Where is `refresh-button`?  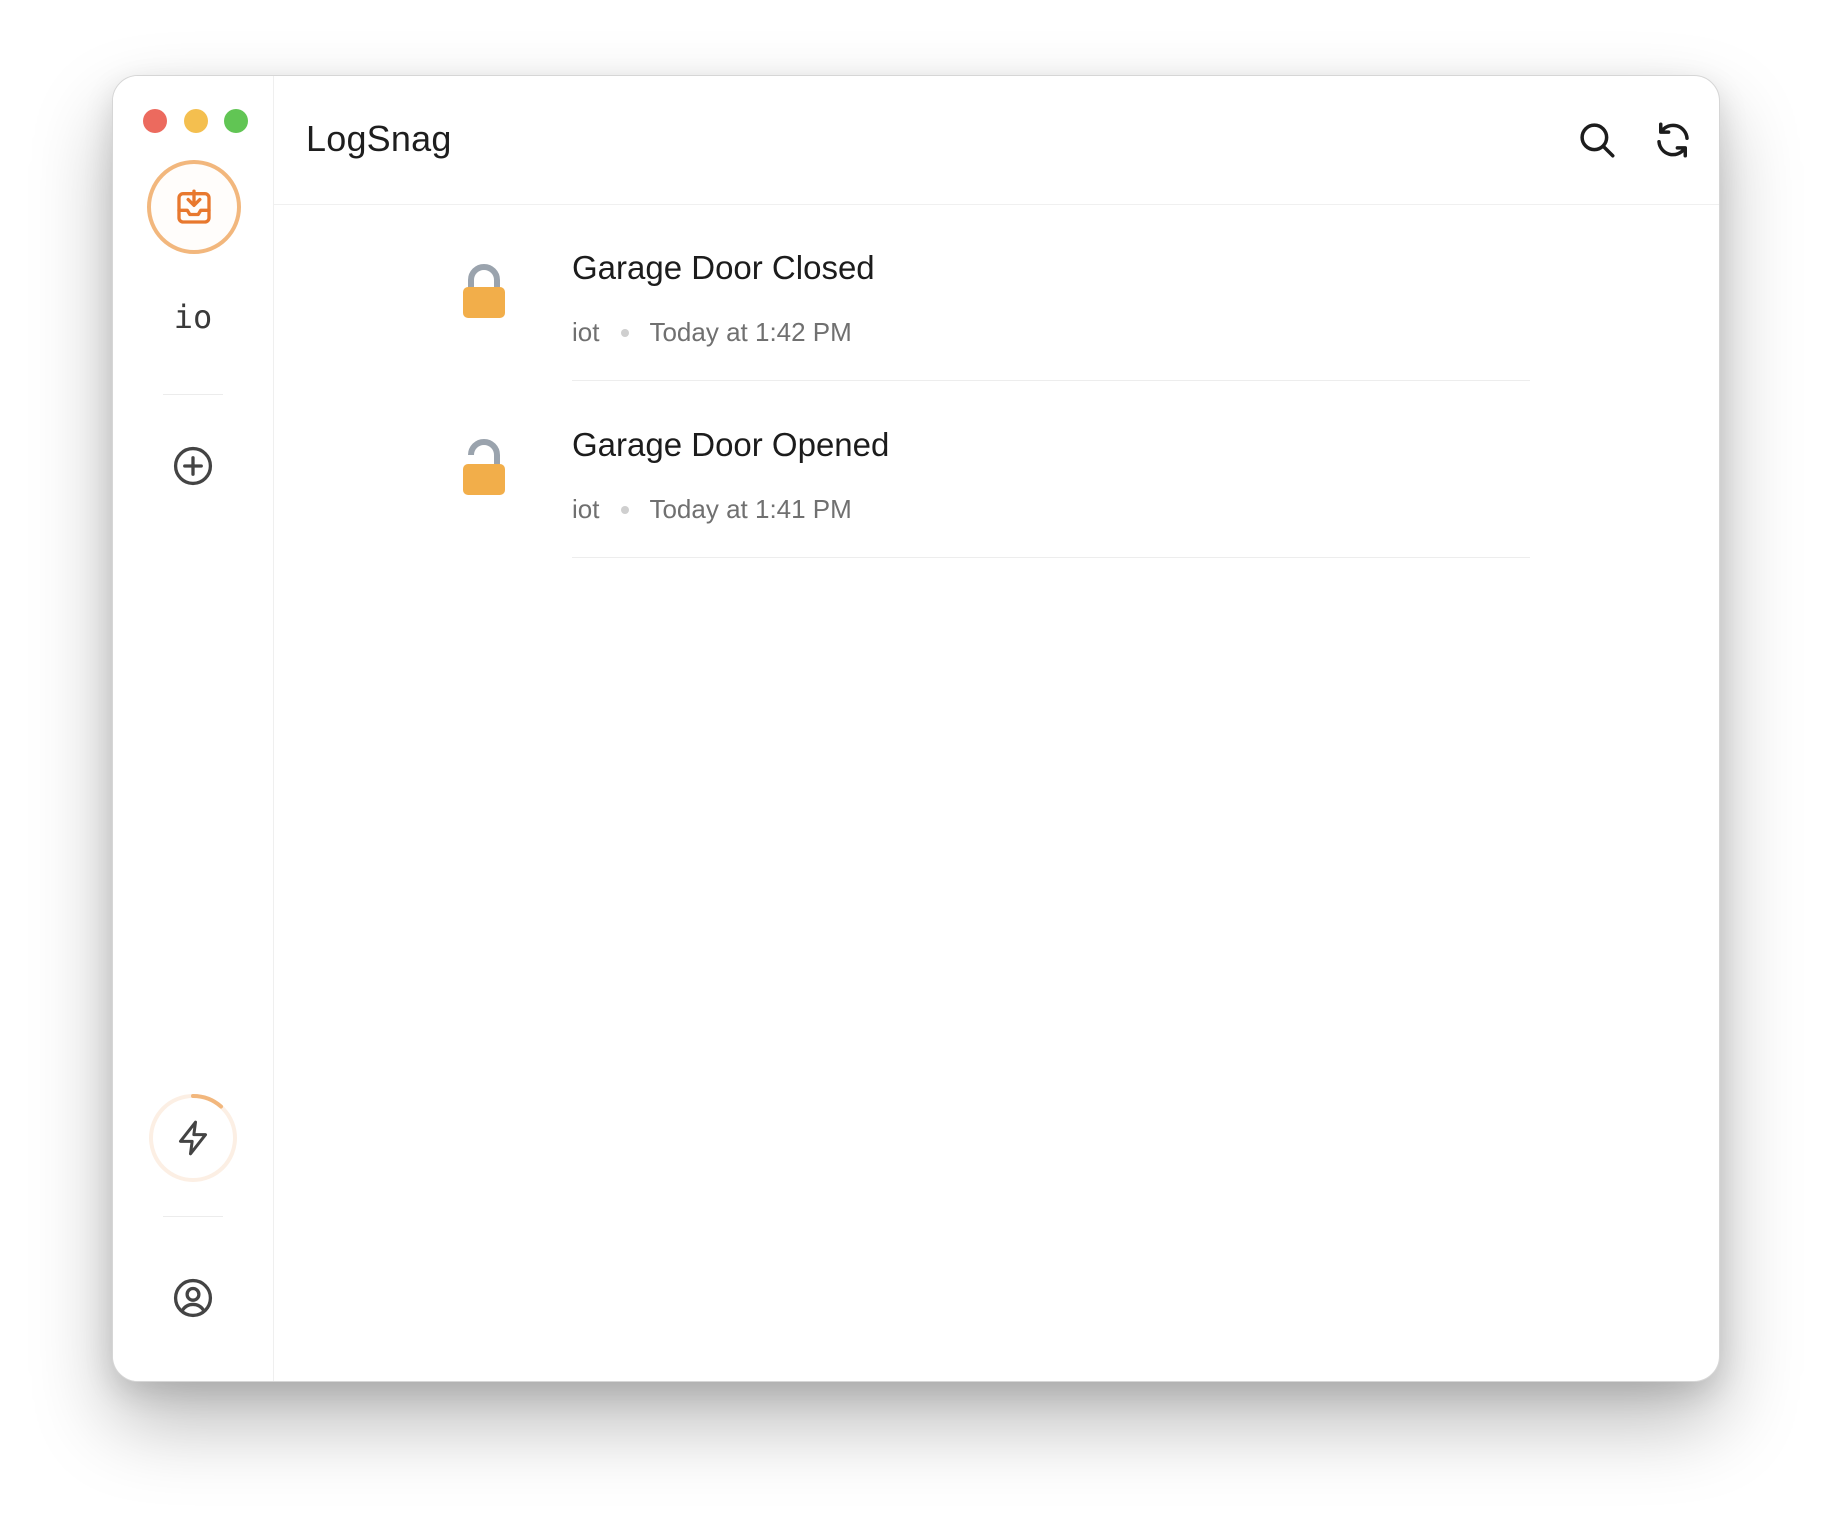
refresh-button is located at coordinates (1673, 140).